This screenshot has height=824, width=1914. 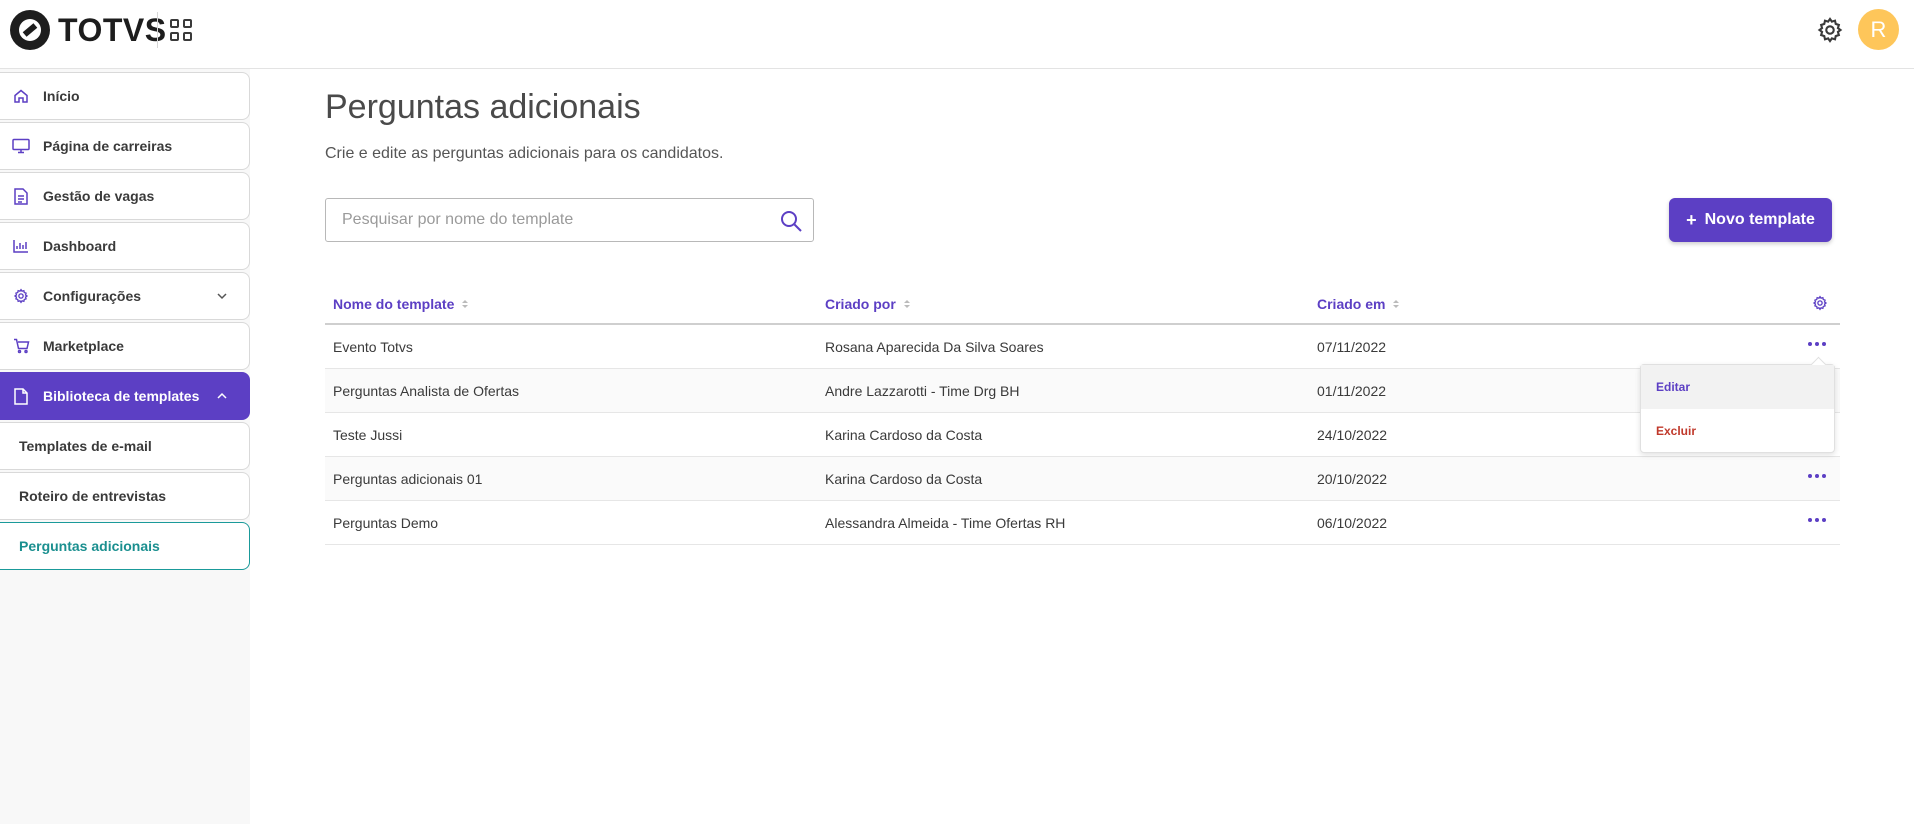 What do you see at coordinates (426, 391) in the screenshot?
I see `cell-template-name: Perguntas Analista de Ofertas` at bounding box center [426, 391].